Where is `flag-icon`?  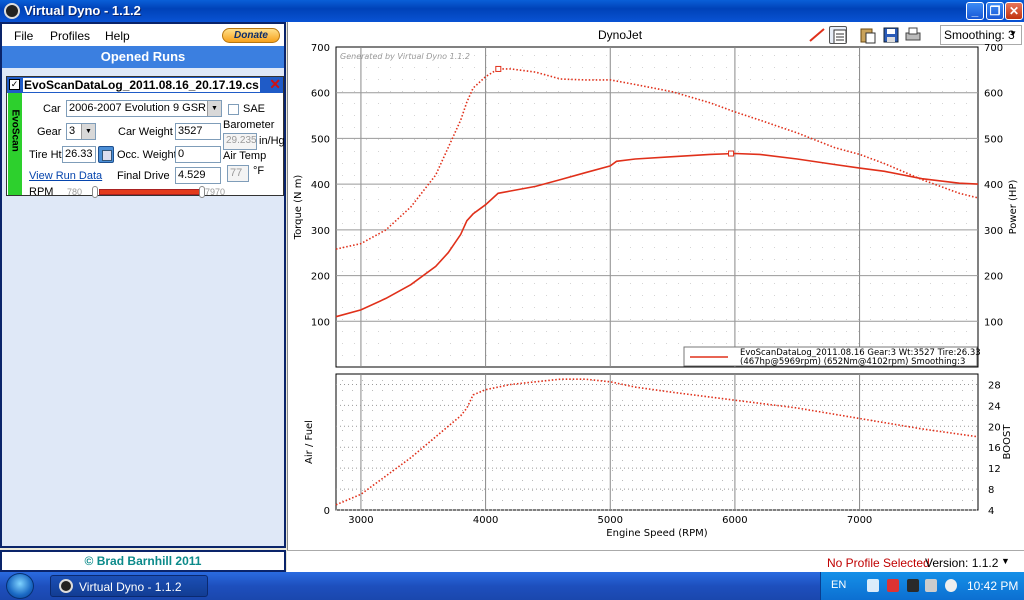
flag-icon is located at coordinates (873, 585).